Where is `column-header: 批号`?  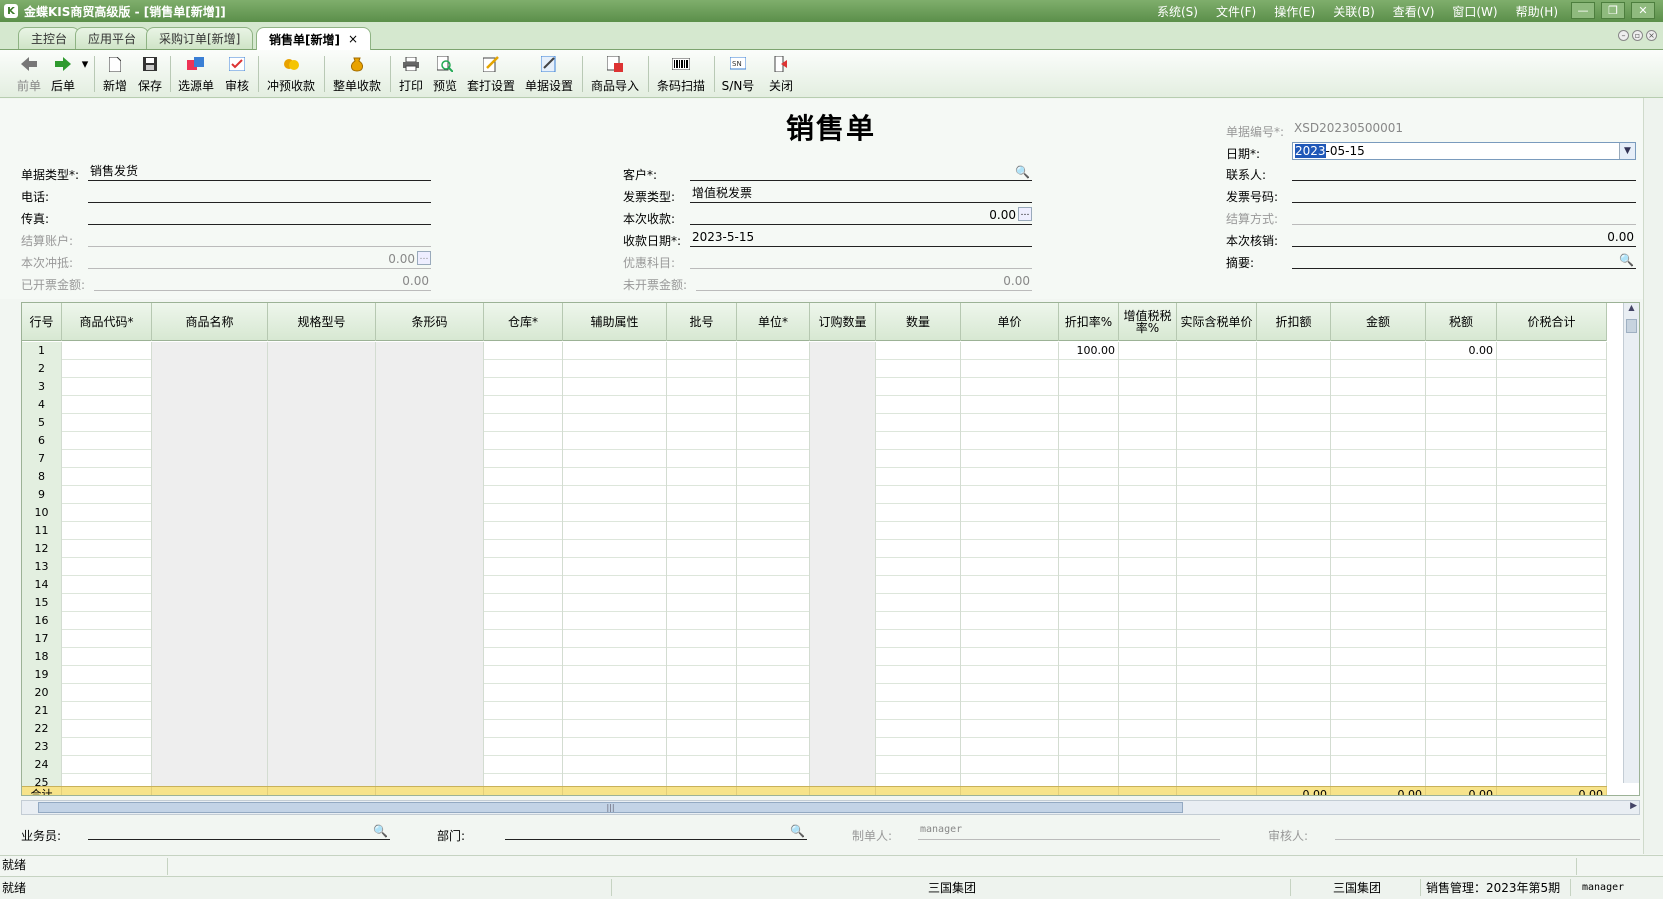
column-header: 批号 is located at coordinates (702, 322).